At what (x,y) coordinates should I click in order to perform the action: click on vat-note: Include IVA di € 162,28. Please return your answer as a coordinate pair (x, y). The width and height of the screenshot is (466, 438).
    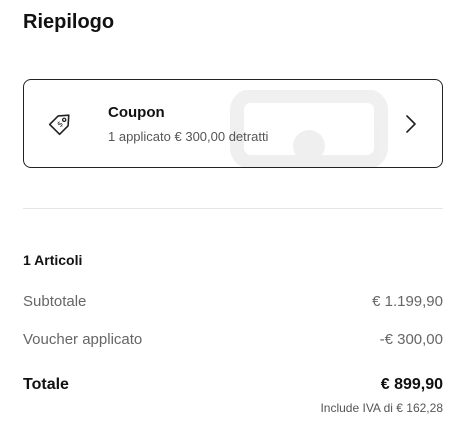
    Looking at the image, I should click on (381, 408).